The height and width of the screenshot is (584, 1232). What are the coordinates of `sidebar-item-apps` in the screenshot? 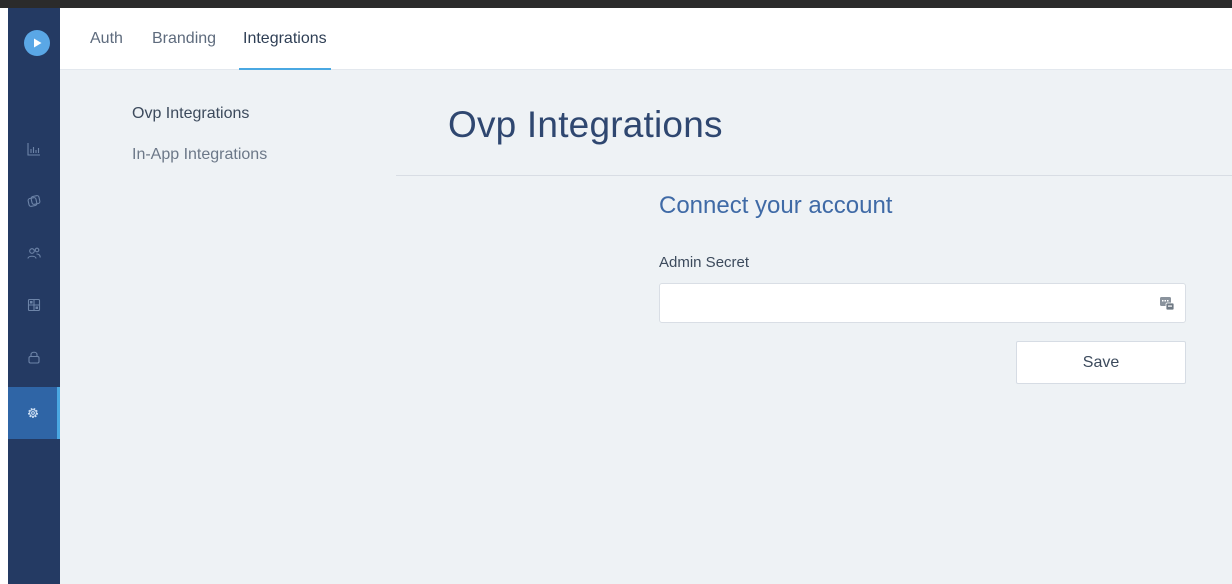 It's located at (34, 305).